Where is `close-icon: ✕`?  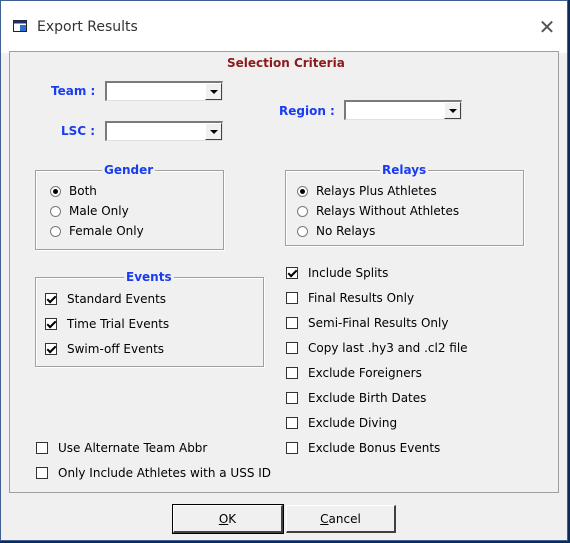 close-icon: ✕ is located at coordinates (547, 27).